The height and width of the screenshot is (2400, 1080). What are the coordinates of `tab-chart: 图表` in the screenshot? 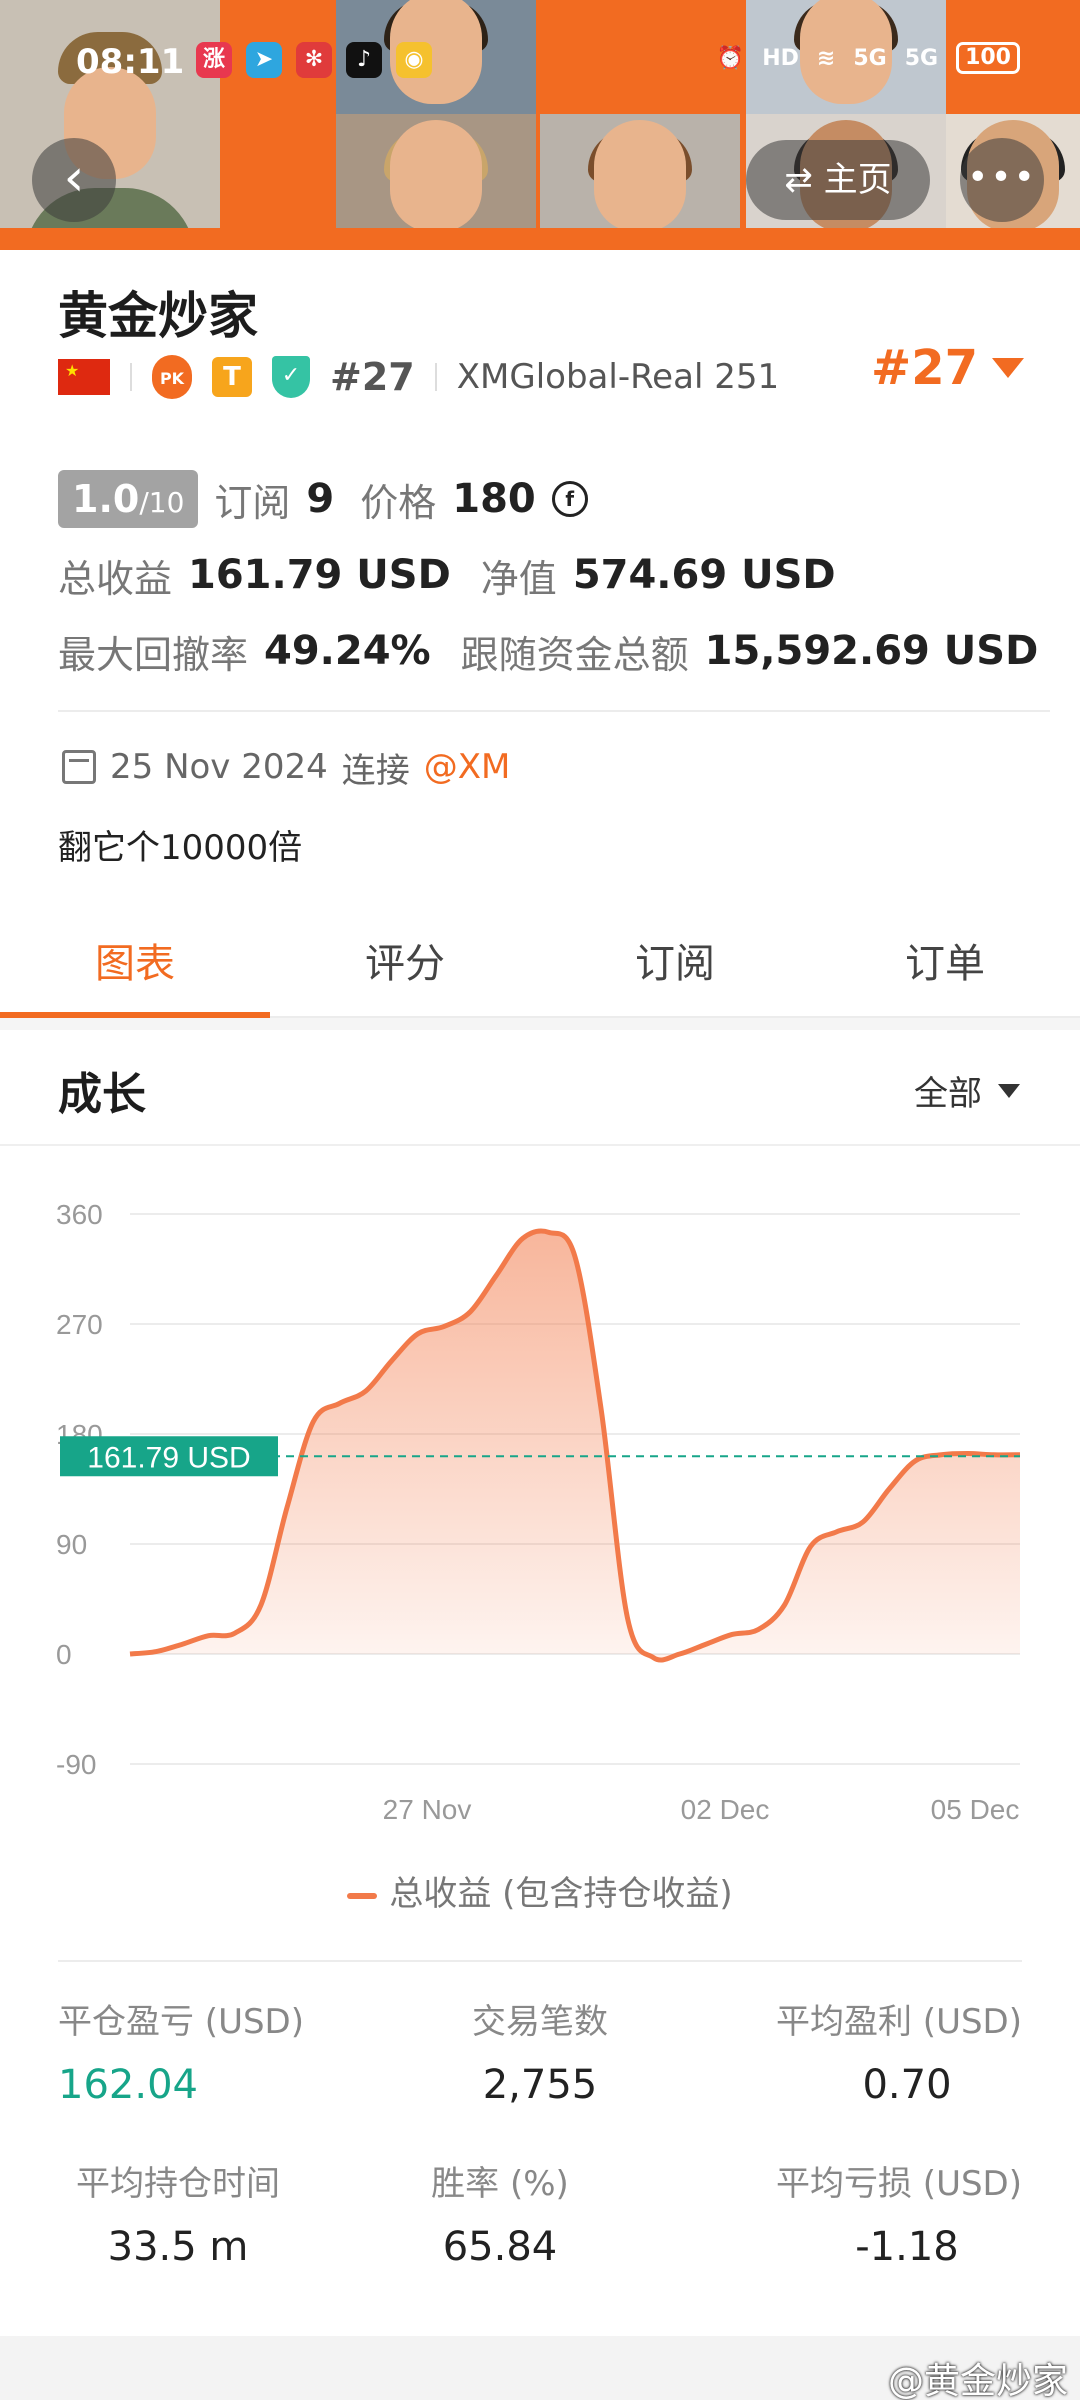 It's located at (135, 966).